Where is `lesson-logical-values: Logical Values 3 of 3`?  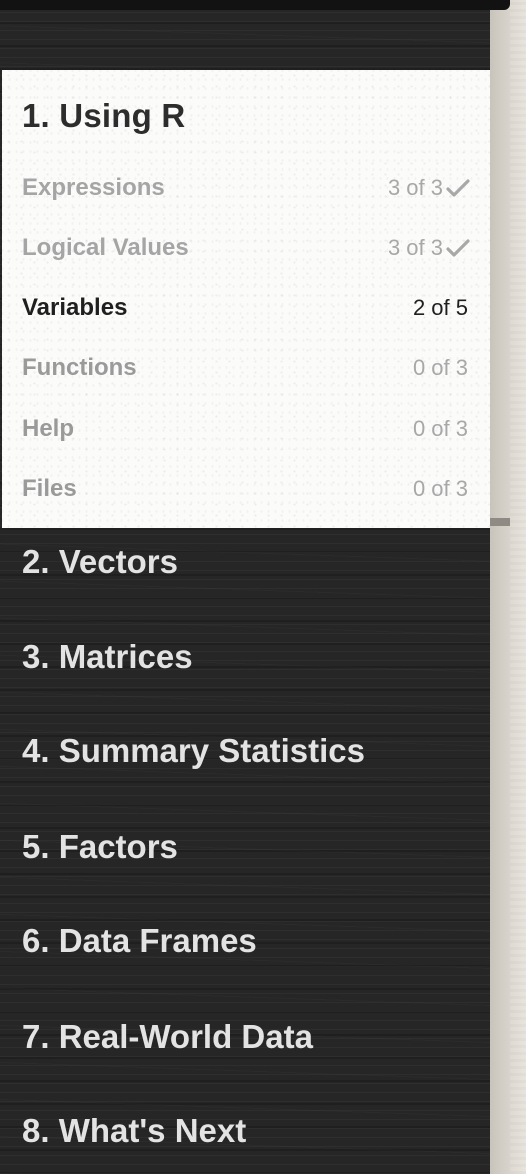
lesson-logical-values: Logical Values 3 of 3 is located at coordinates (246, 250).